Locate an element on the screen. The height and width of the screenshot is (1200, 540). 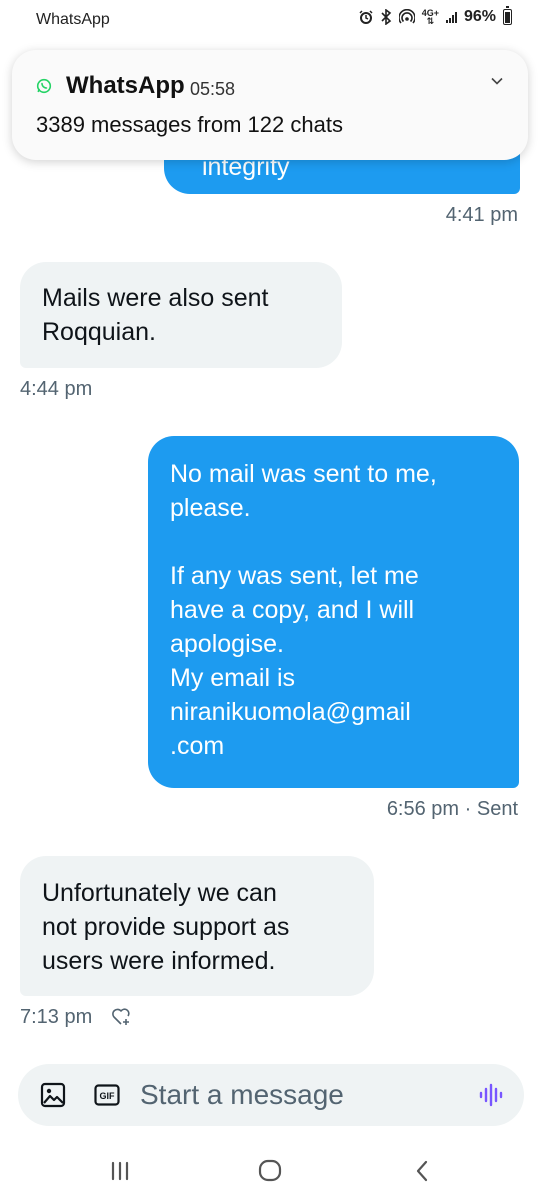
alarm-icon is located at coordinates (366, 17).